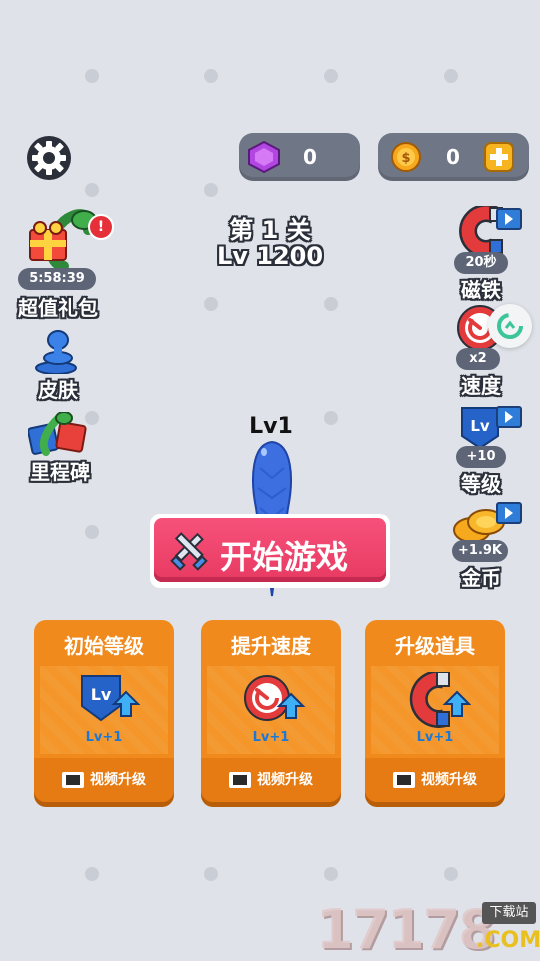 The width and height of the screenshot is (540, 961). Describe the element at coordinates (271, 646) in the screenshot. I see `upgrade-title: 提升速度` at that location.